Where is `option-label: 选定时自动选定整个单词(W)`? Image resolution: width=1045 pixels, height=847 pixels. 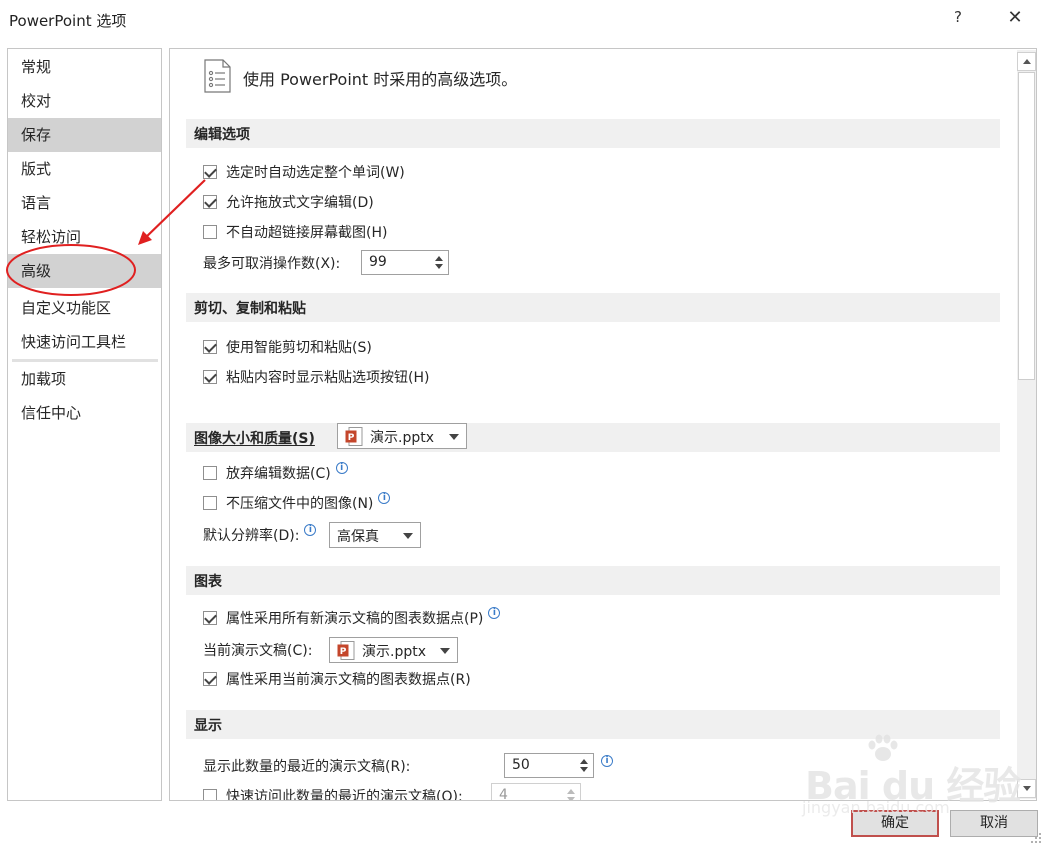
option-label: 选定时自动选定整个单词(W) is located at coordinates (315, 173).